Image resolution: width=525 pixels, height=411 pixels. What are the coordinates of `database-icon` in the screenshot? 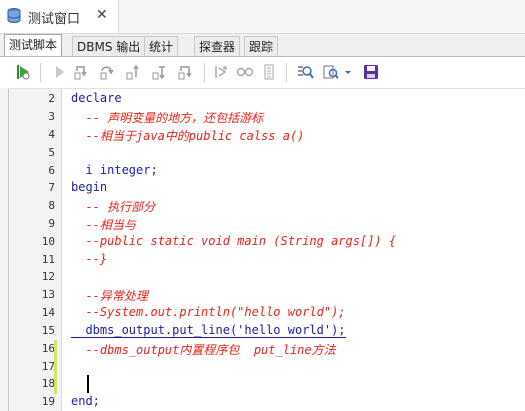 It's located at (14, 16).